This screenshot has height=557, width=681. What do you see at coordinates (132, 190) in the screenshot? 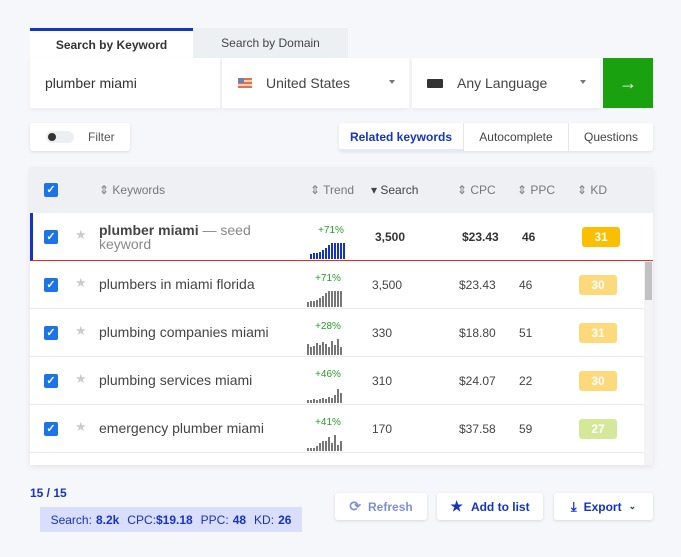
I see `col-keywords: ⇕ Keywords` at bounding box center [132, 190].